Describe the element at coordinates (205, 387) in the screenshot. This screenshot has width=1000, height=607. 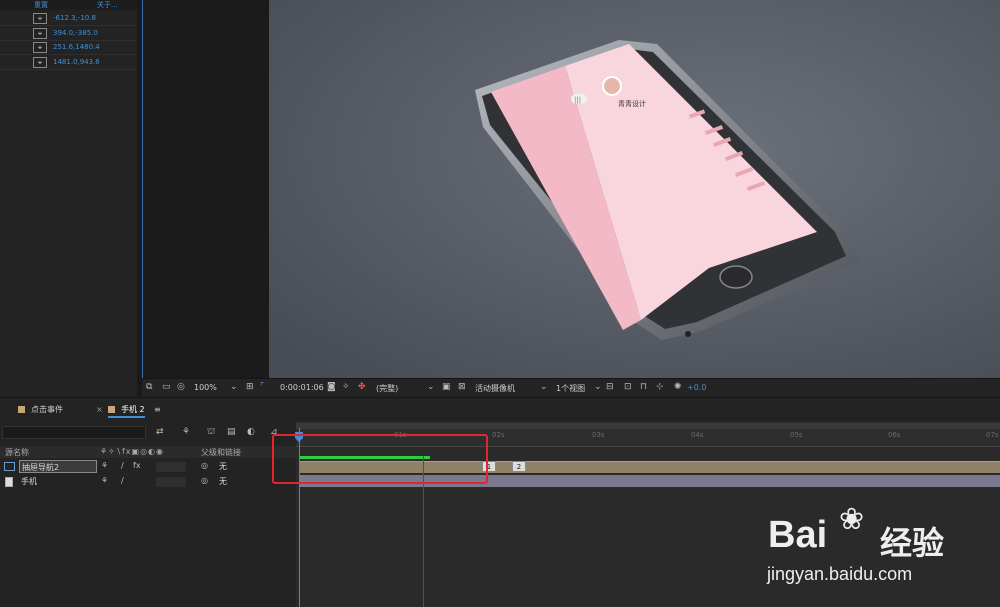
I see `zoom-select: 100%` at that location.